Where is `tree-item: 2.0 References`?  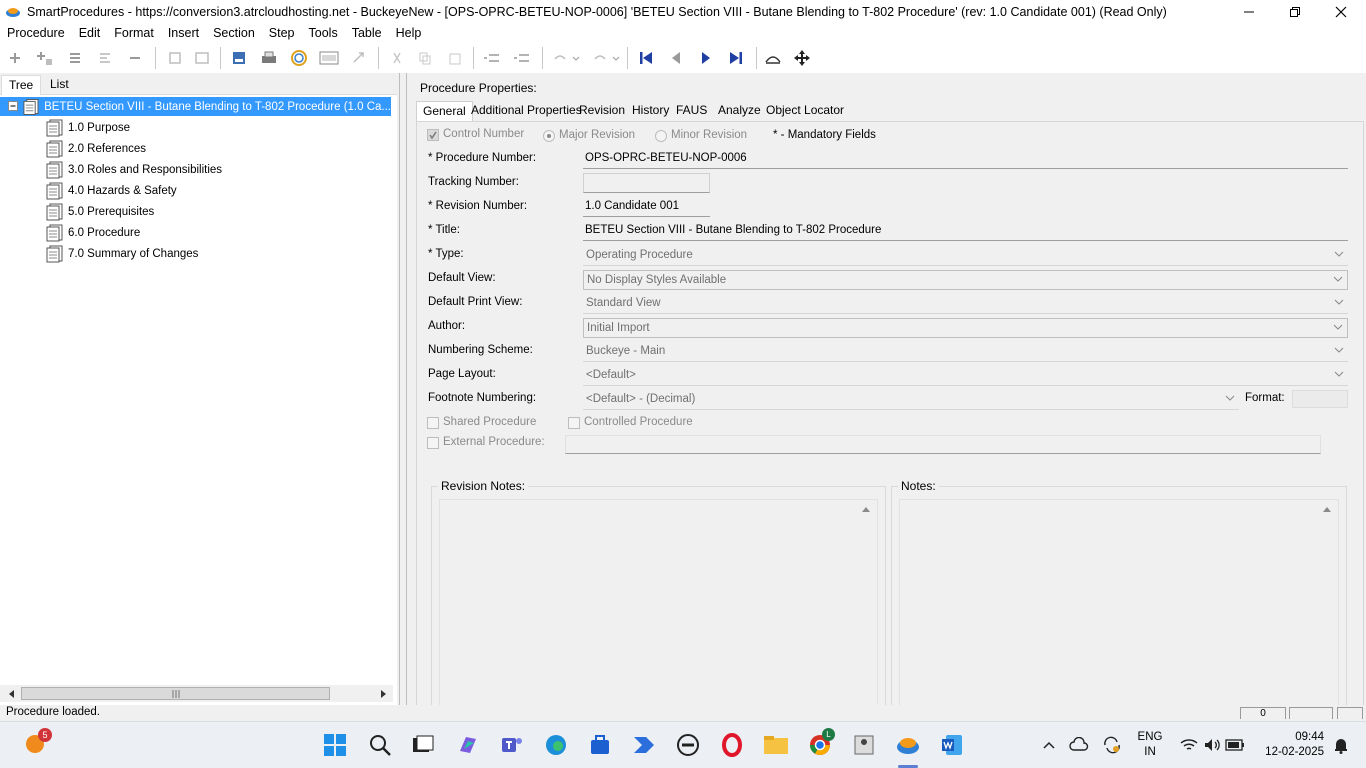 tree-item: 2.0 References is located at coordinates (96, 148).